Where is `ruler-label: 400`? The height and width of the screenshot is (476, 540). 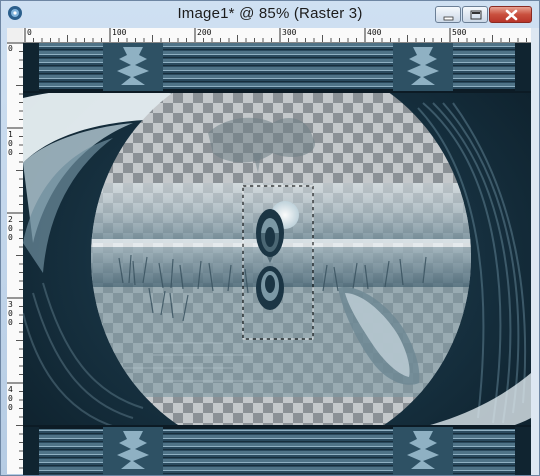 ruler-label: 400 is located at coordinates (374, 32).